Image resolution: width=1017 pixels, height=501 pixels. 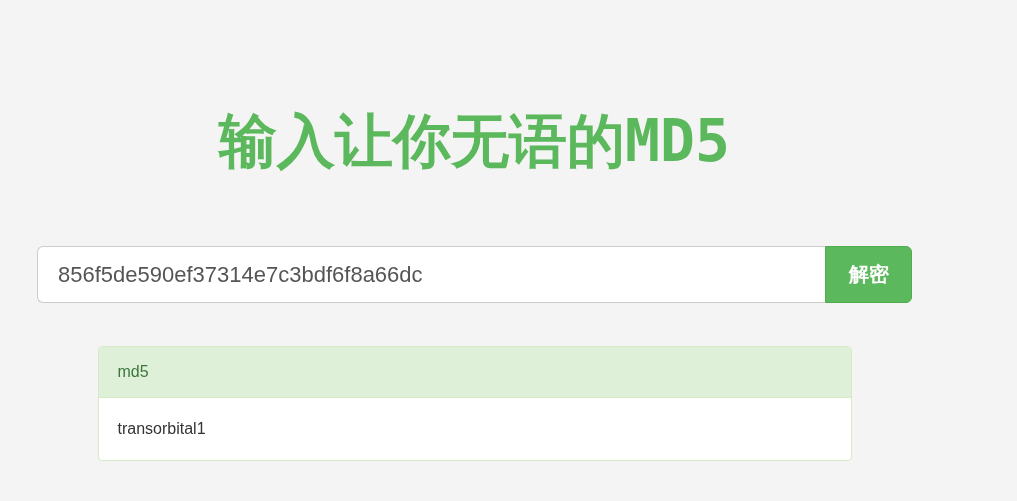 What do you see at coordinates (431, 274) in the screenshot?
I see `md5-input-field: 856f5de590ef37314e7c3bdf6f8a66dc` at bounding box center [431, 274].